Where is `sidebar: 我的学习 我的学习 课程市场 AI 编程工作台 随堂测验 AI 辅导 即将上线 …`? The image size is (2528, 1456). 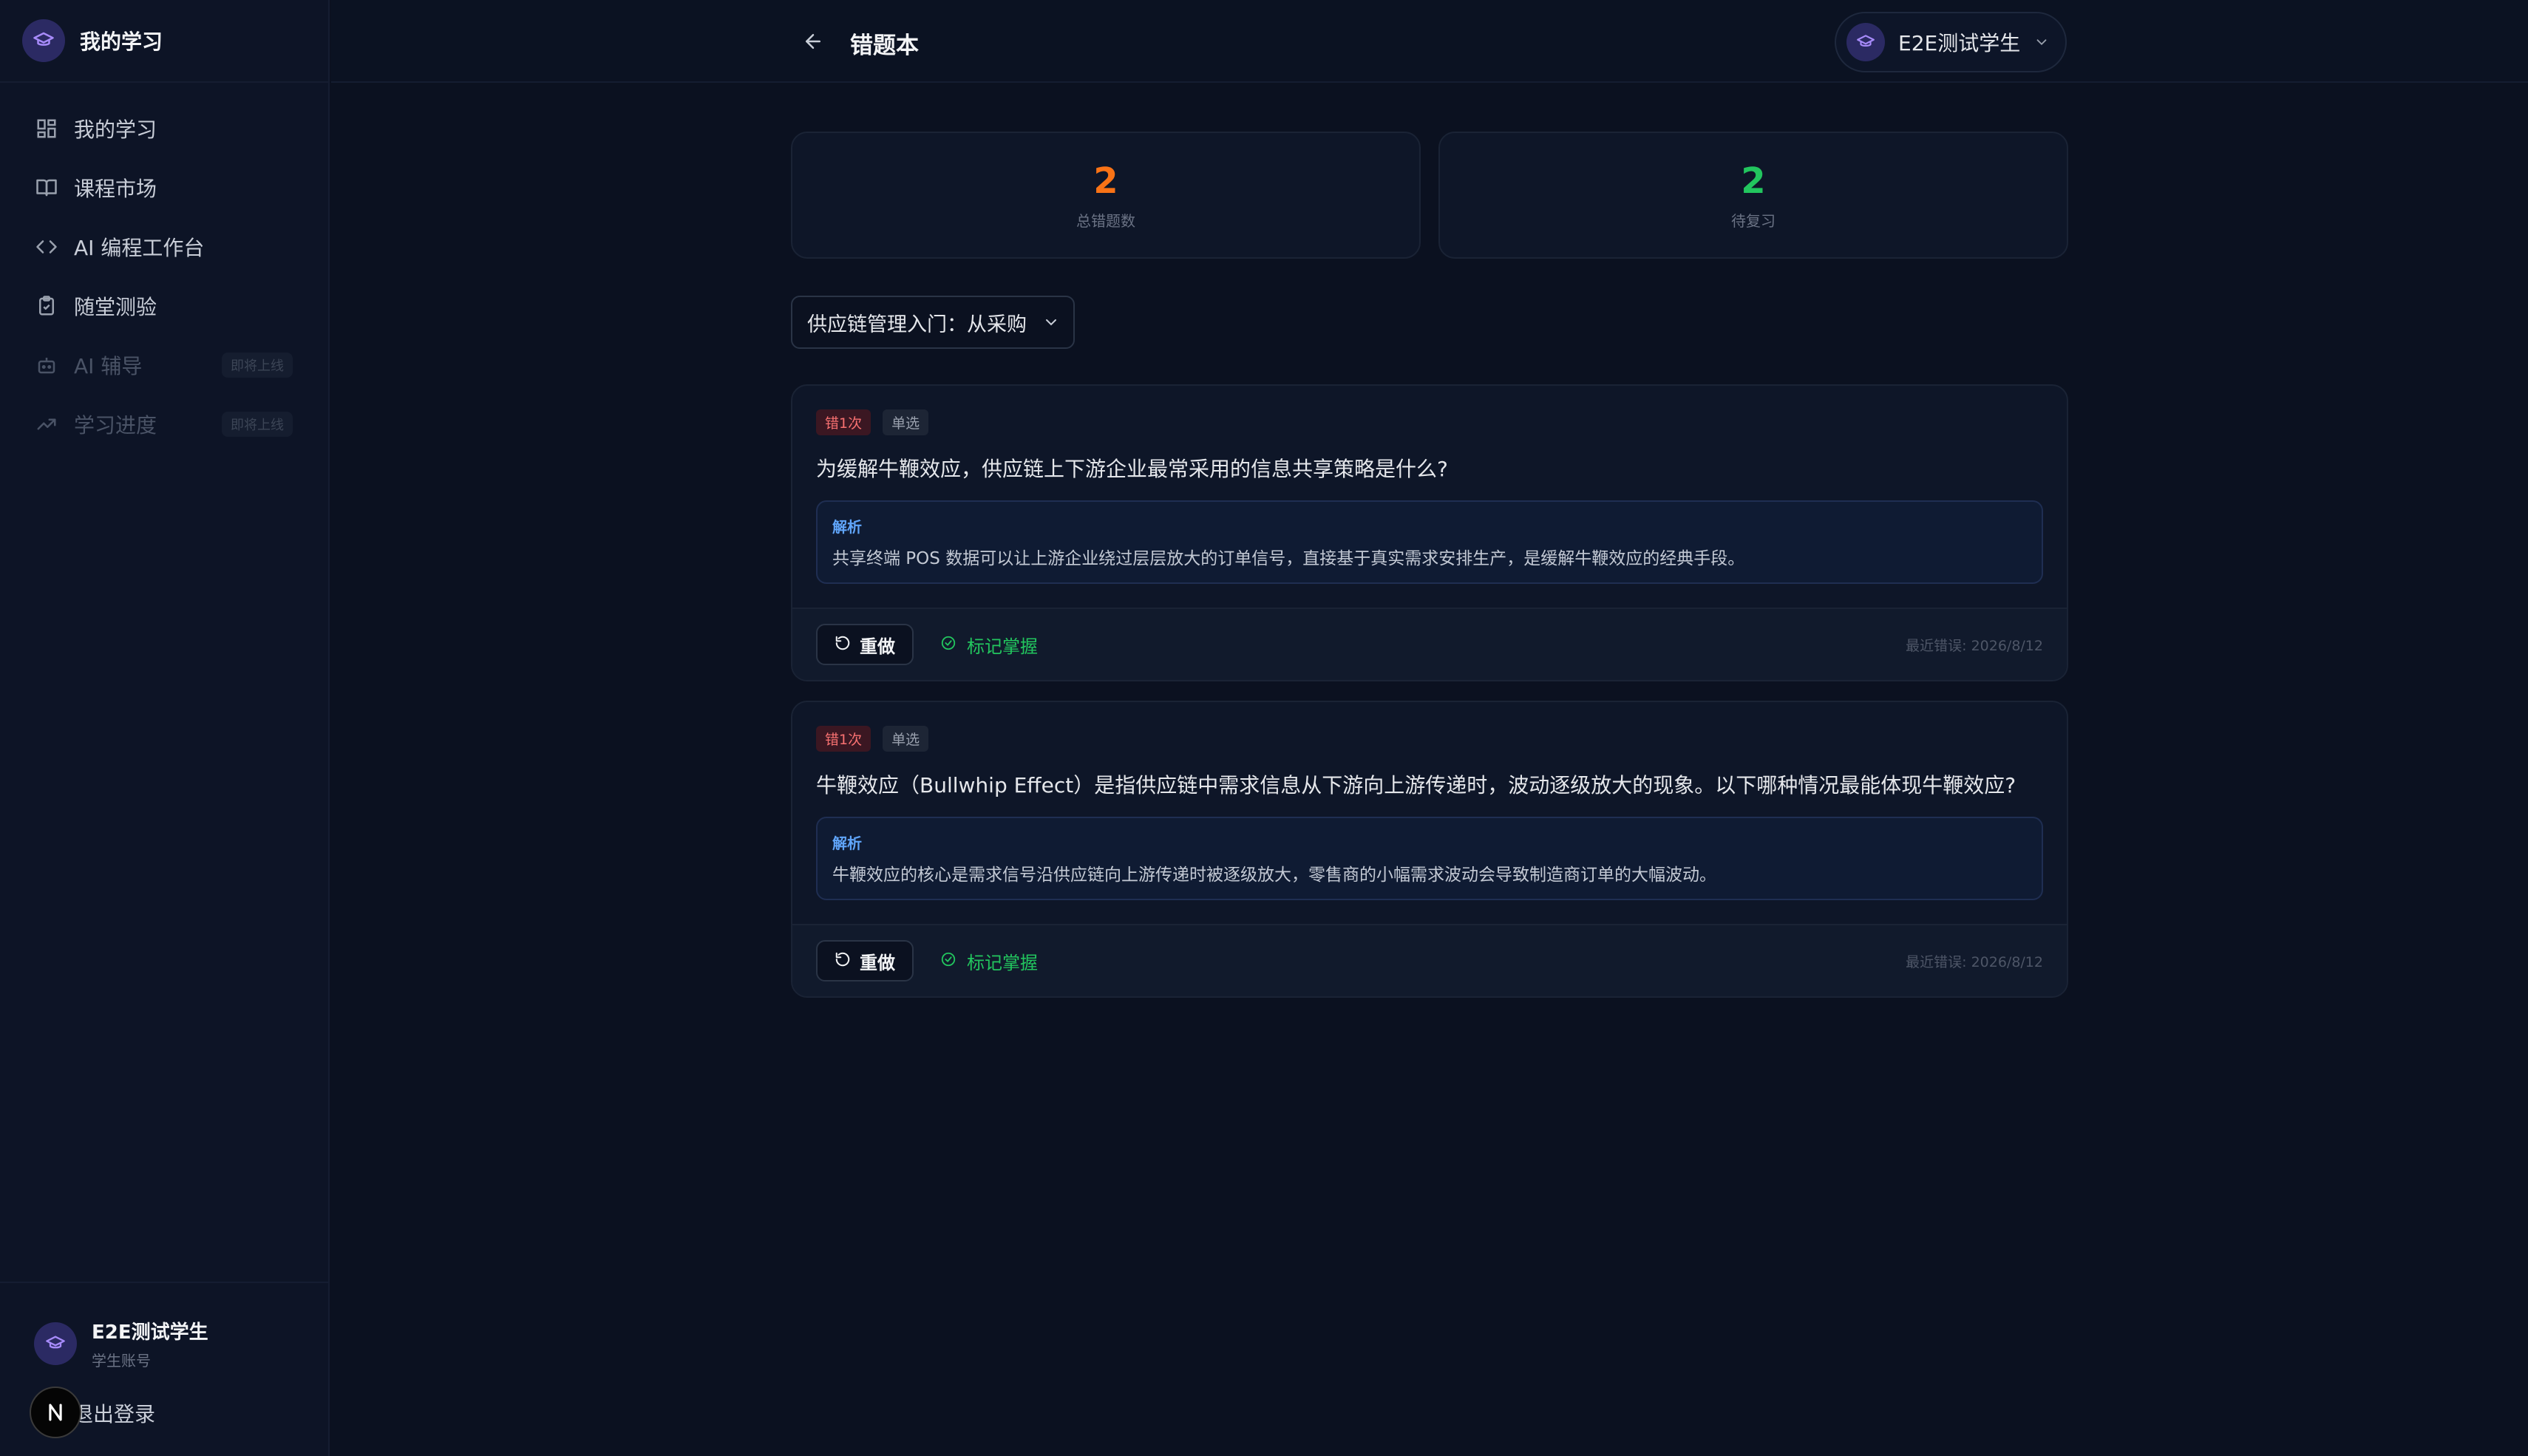 sidebar: 我的学习 我的学习 课程市场 AI 编程工作台 随堂测验 AI 辅导 即将上线 … is located at coordinates (165, 728).